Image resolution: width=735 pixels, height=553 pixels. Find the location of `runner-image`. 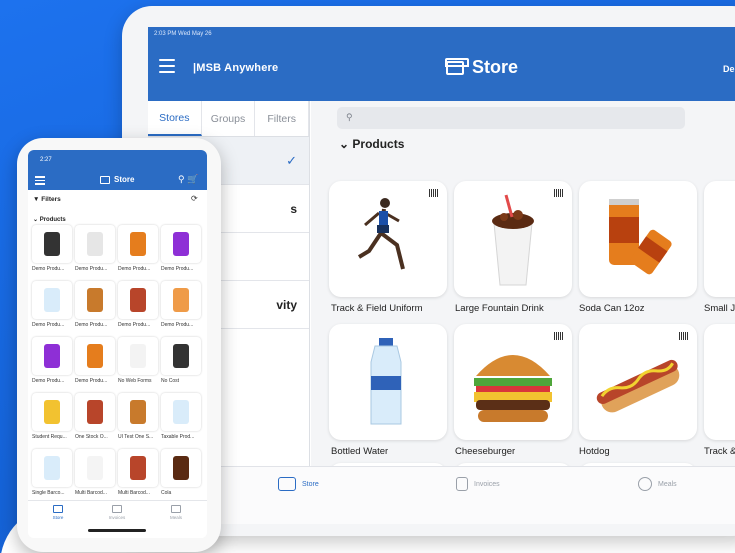

runner-image is located at coordinates (381, 234).